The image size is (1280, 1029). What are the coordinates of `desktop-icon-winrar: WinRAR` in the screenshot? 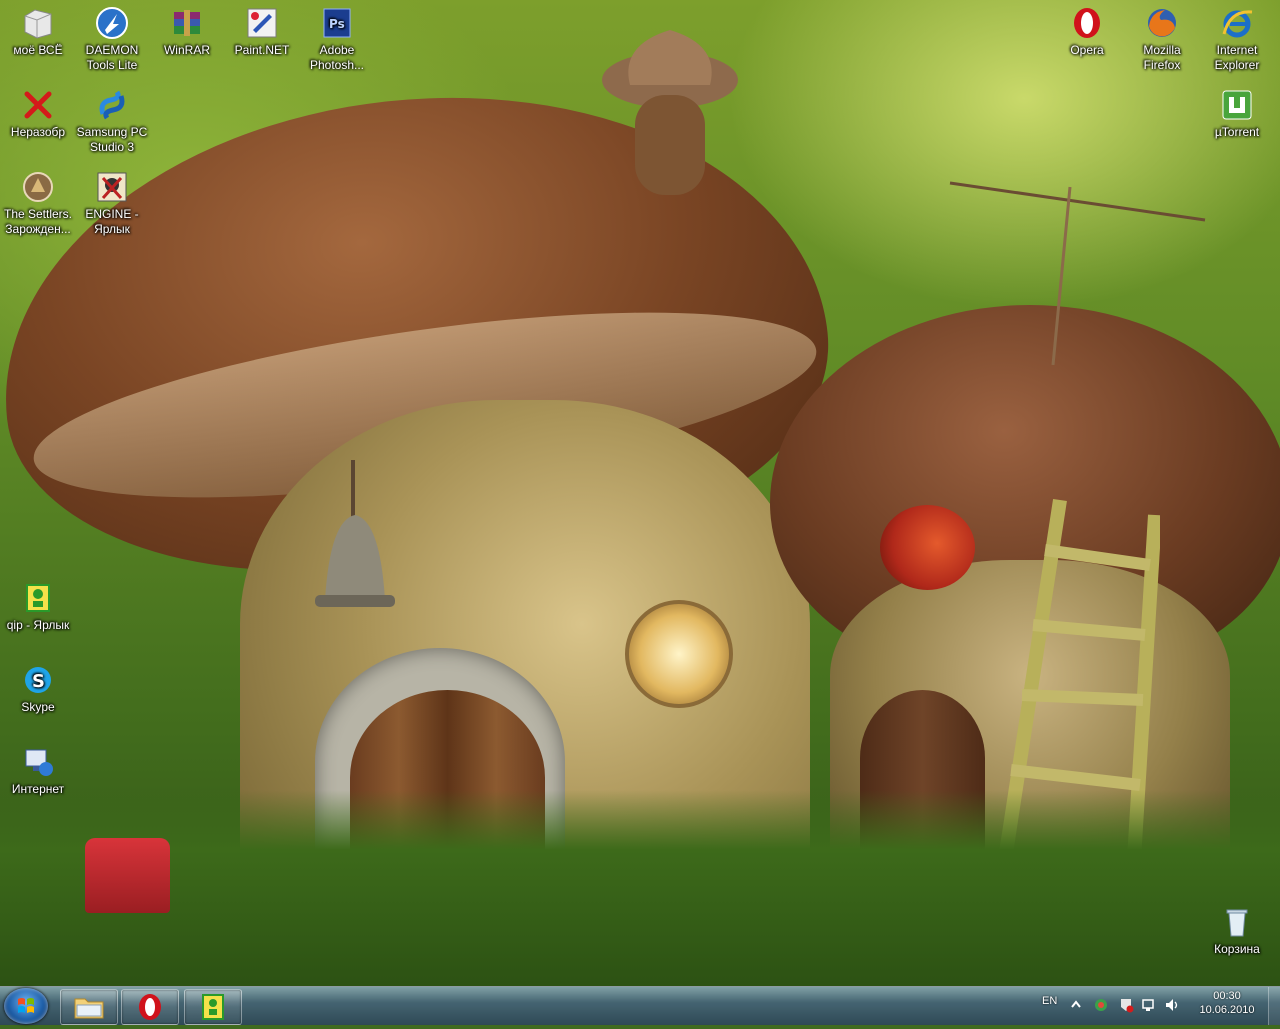 It's located at (187, 32).